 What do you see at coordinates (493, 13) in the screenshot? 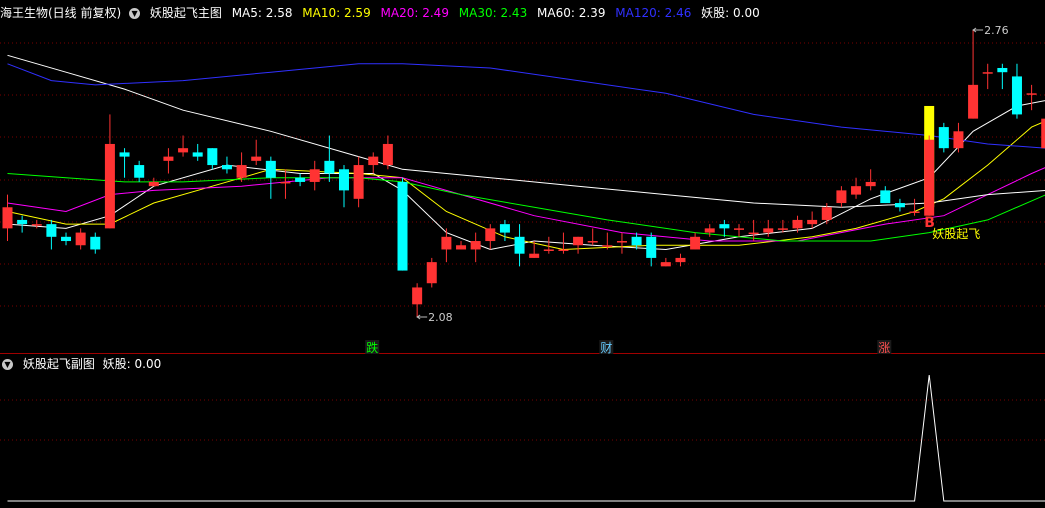
I see `ma30-value: MA30: 2.43` at bounding box center [493, 13].